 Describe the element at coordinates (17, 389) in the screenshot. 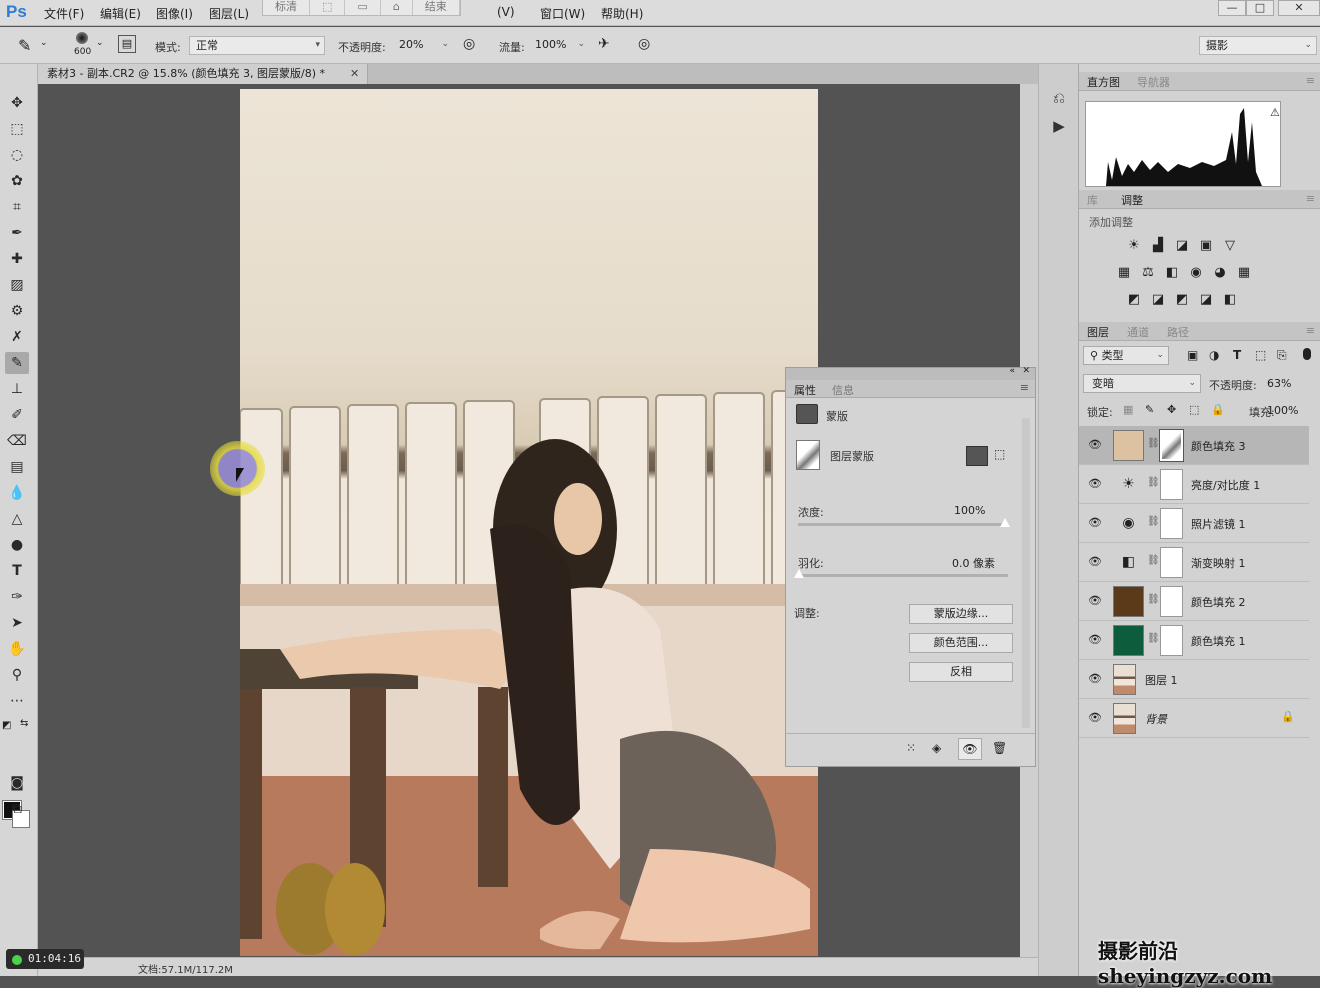

I see `clone-stamp-tool-icon: ⊥` at that location.